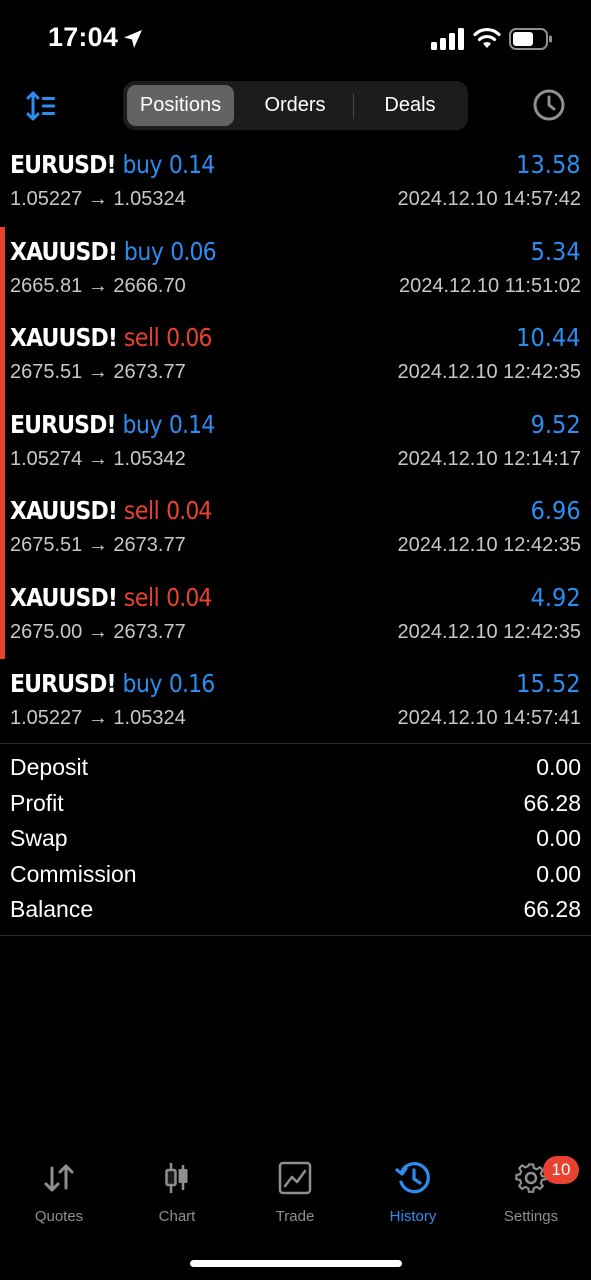 This screenshot has width=591, height=1280. What do you see at coordinates (531, 1216) in the screenshot?
I see `tab-label: Settings` at bounding box center [531, 1216].